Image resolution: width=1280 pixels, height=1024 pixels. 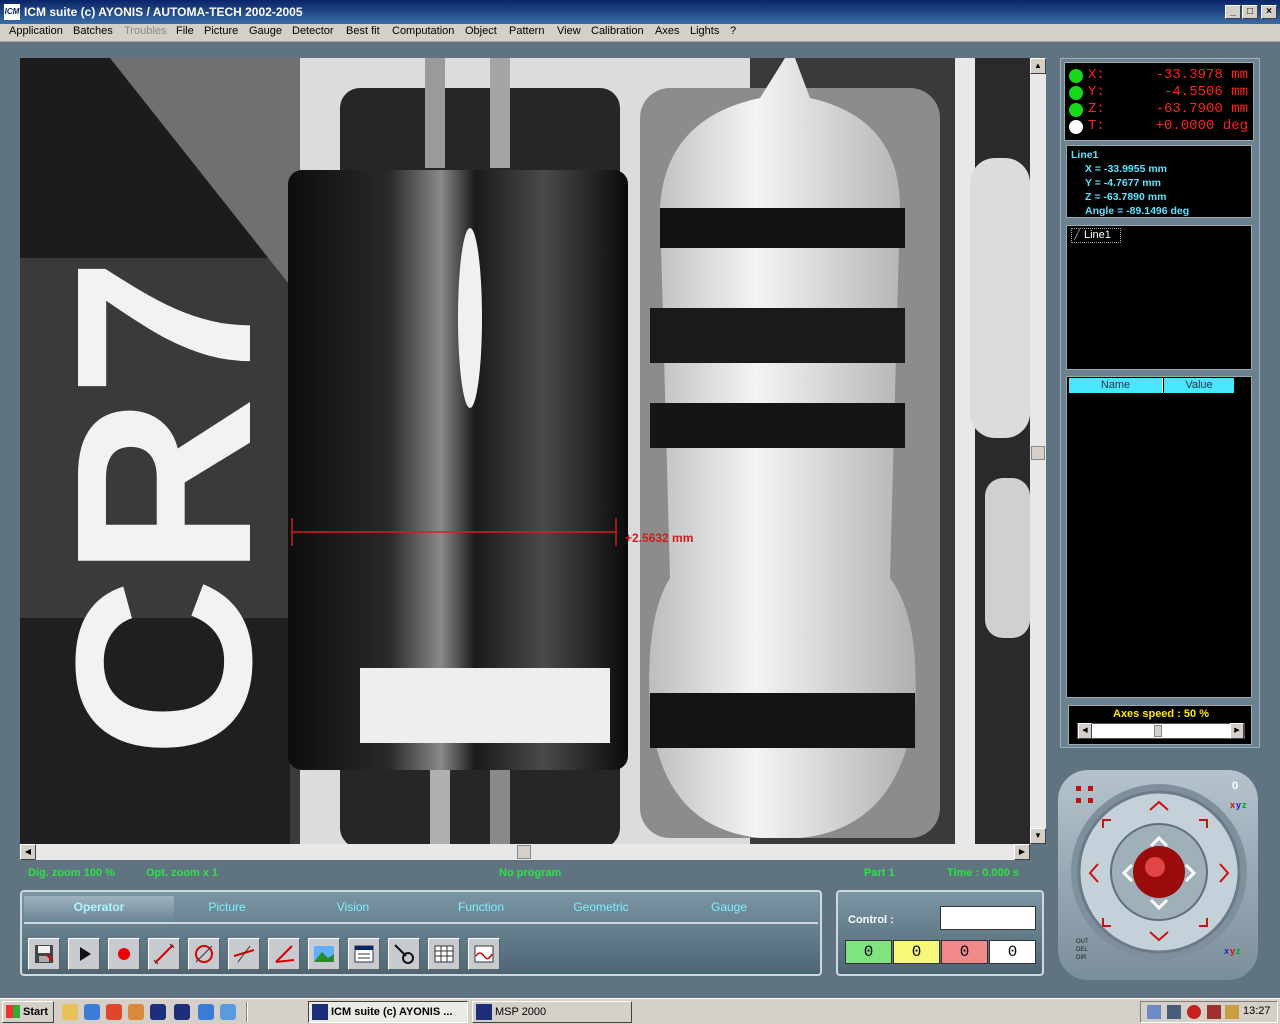 I want to click on tab-function: Function, so click(x=481, y=909).